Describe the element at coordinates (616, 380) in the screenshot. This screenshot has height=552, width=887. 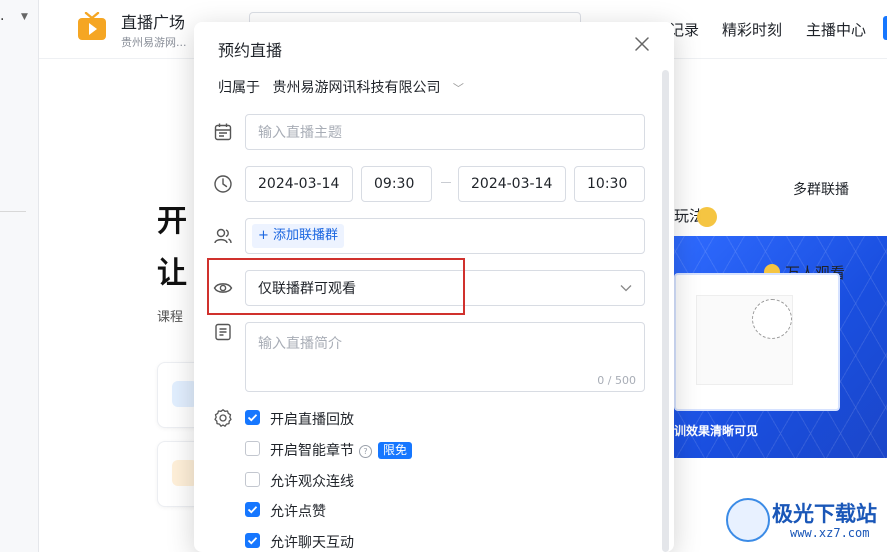
I see `char-counter: 0 / 500` at that location.